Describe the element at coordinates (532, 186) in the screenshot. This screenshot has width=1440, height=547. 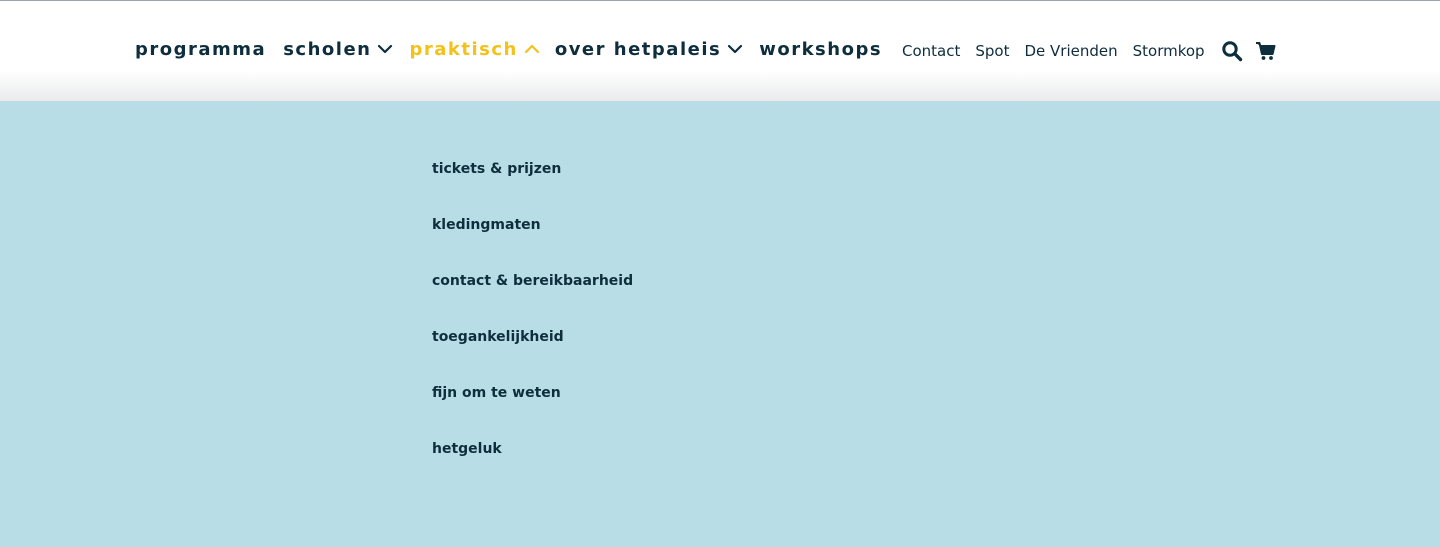
I see `submenu-item-tickets-prijzen: tickets & prijzen` at that location.